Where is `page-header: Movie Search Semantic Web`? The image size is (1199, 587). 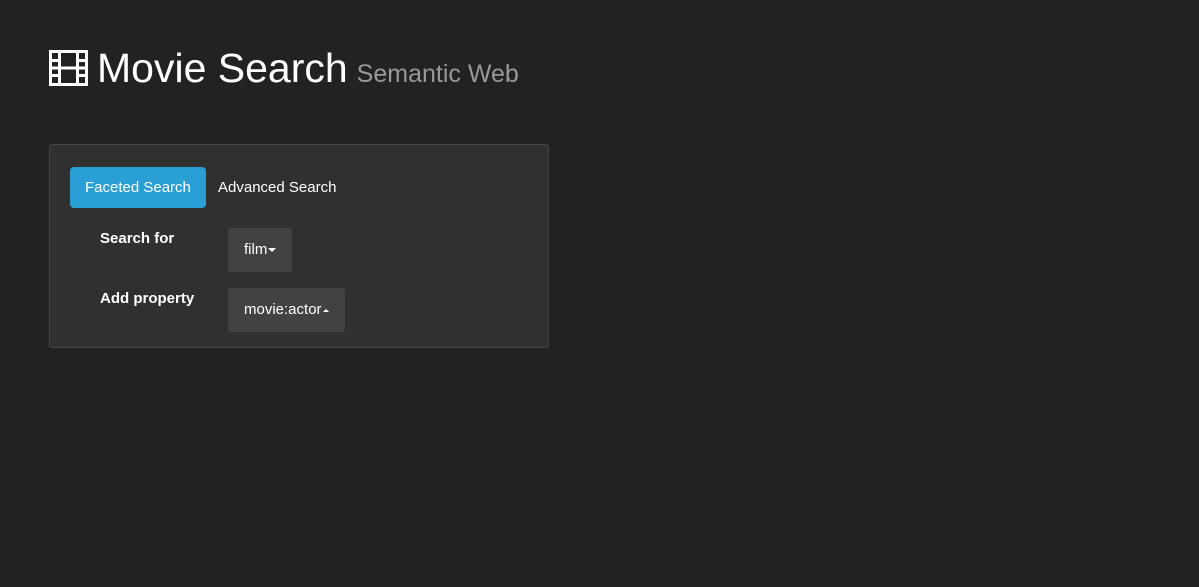
page-header: Movie Search Semantic Web is located at coordinates (284, 67).